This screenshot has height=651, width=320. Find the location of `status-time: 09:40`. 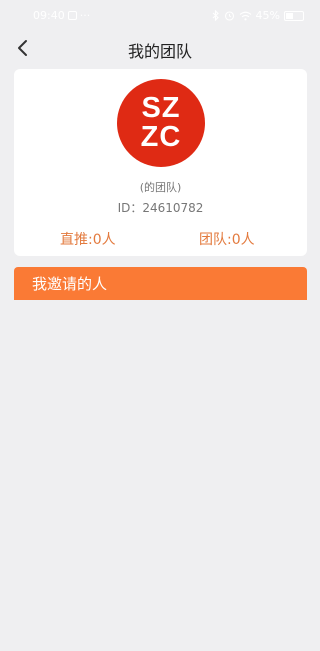

status-time: 09:40 is located at coordinates (49, 15).